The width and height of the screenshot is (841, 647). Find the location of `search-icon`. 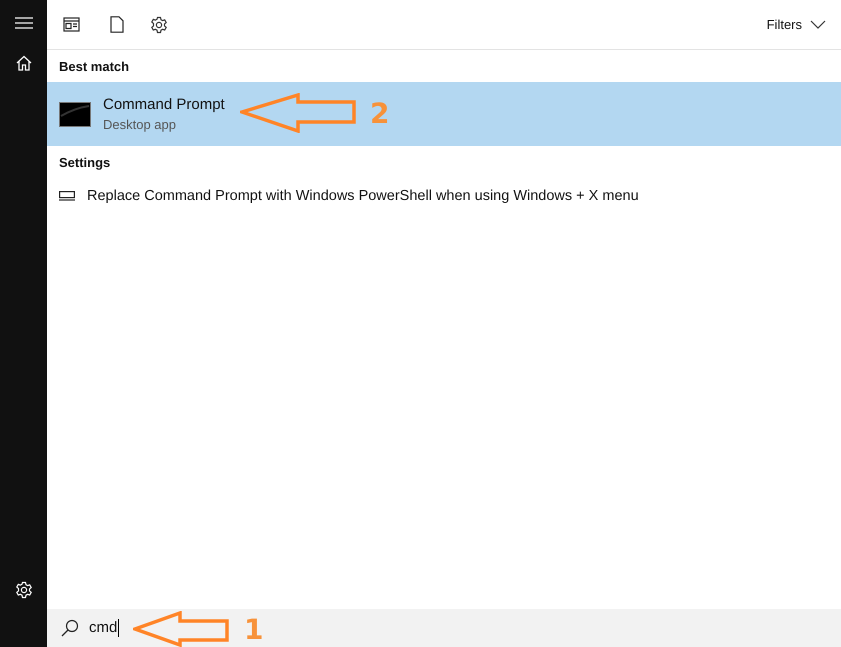

search-icon is located at coordinates (70, 628).